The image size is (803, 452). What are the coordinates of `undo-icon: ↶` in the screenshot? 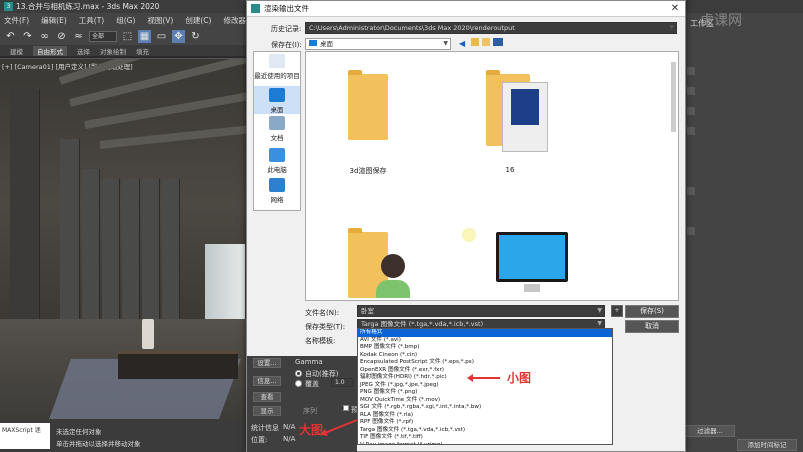 It's located at (10, 36).